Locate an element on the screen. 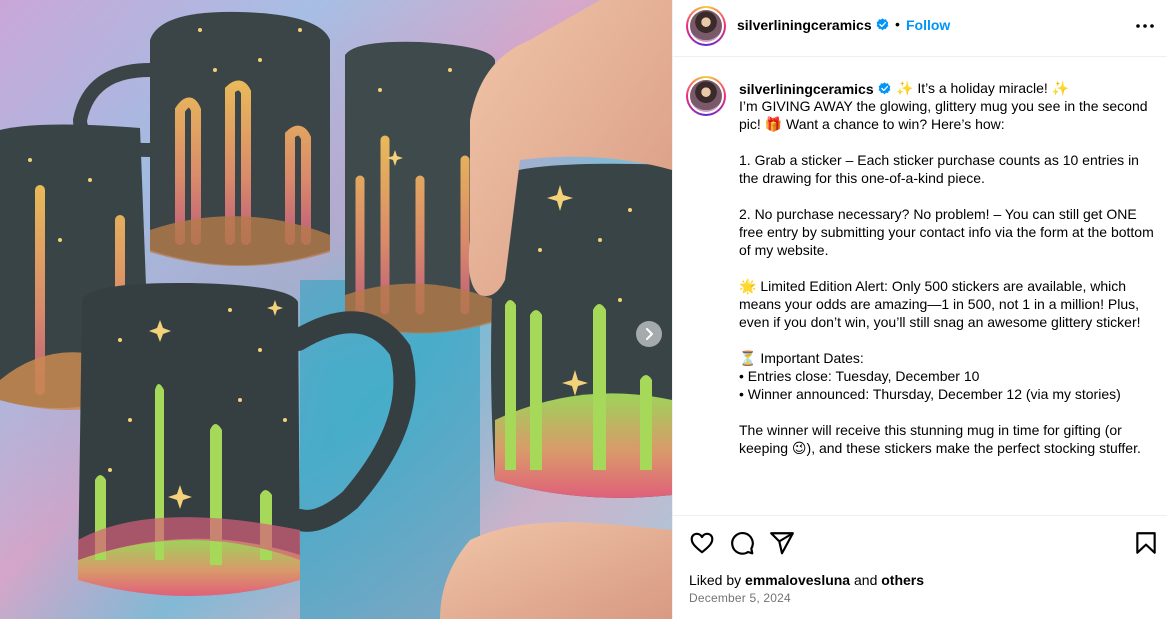 The height and width of the screenshot is (619, 1167). share-icon is located at coordinates (782, 543).